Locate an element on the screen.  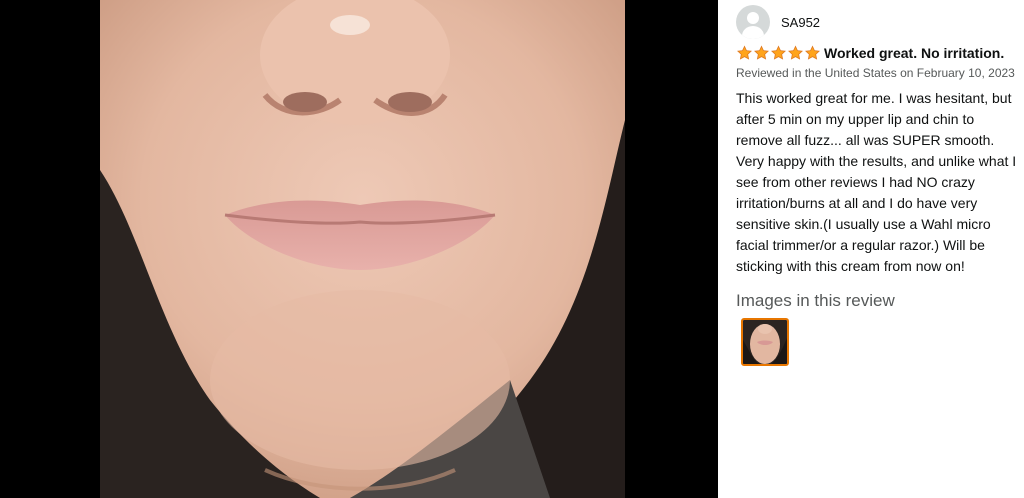
review-image-thumbnail is located at coordinates (765, 342).